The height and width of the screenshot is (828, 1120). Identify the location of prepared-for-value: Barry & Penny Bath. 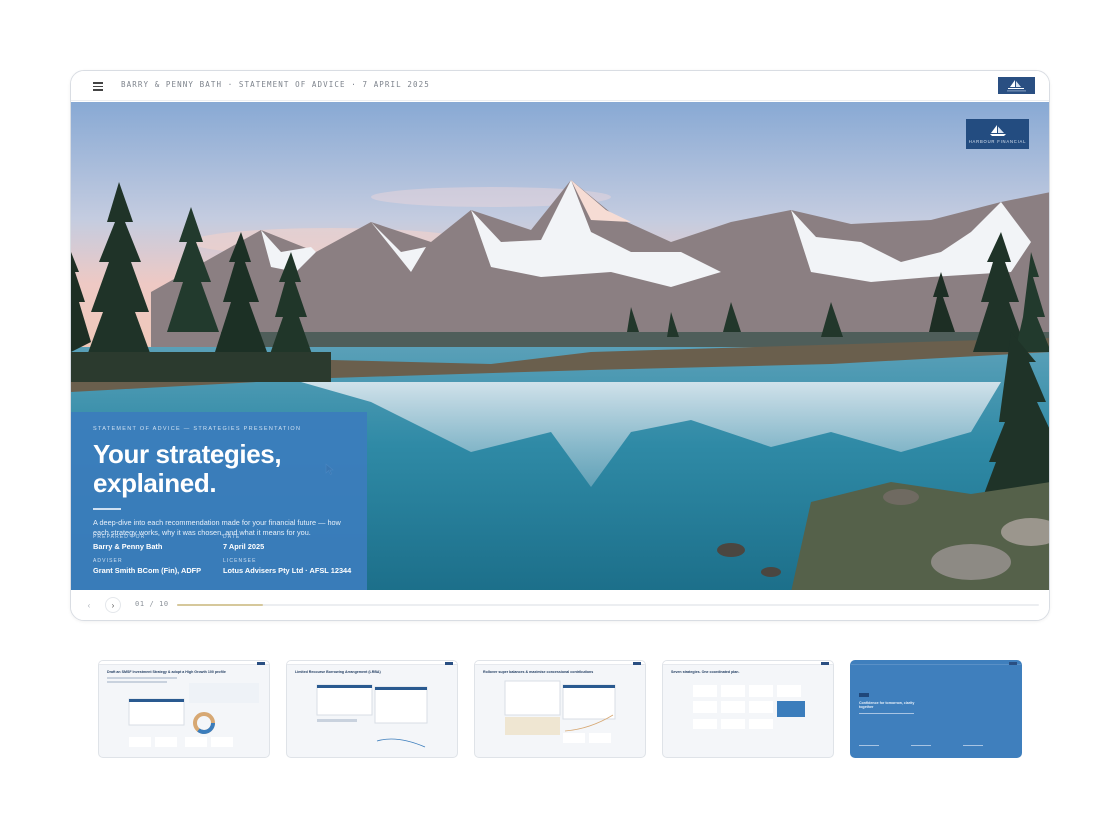
(128, 546).